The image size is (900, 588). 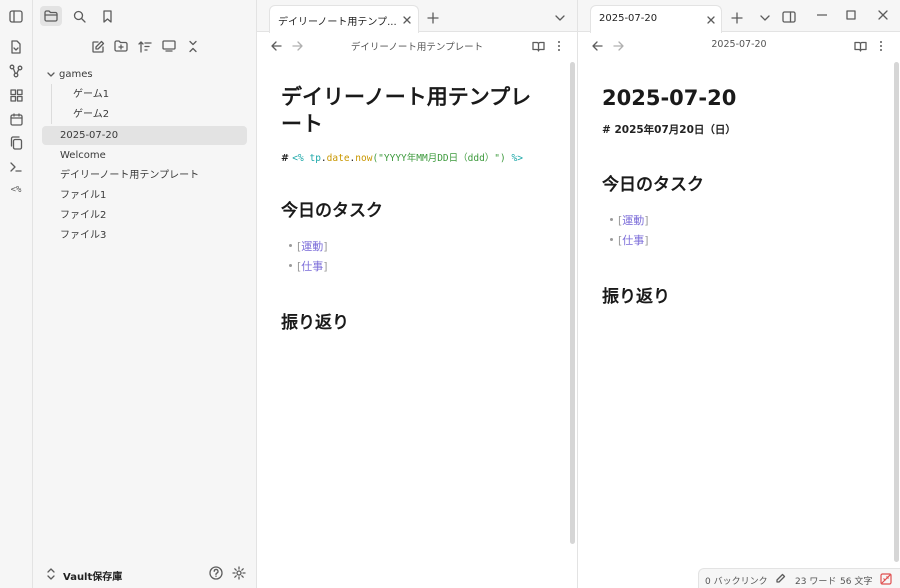 I want to click on file-label: 2025-07-20, so click(x=89, y=135).